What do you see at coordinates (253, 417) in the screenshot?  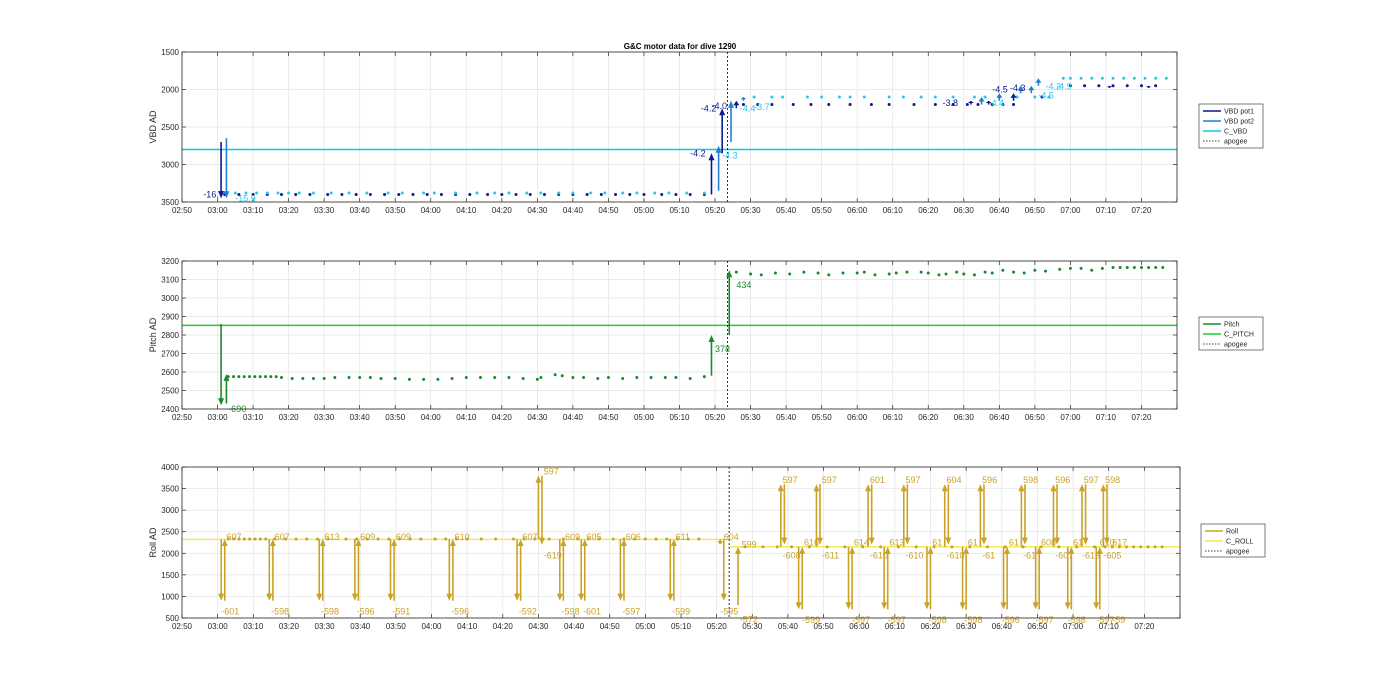 I see `pitch-xtick-label: 03:10` at bounding box center [253, 417].